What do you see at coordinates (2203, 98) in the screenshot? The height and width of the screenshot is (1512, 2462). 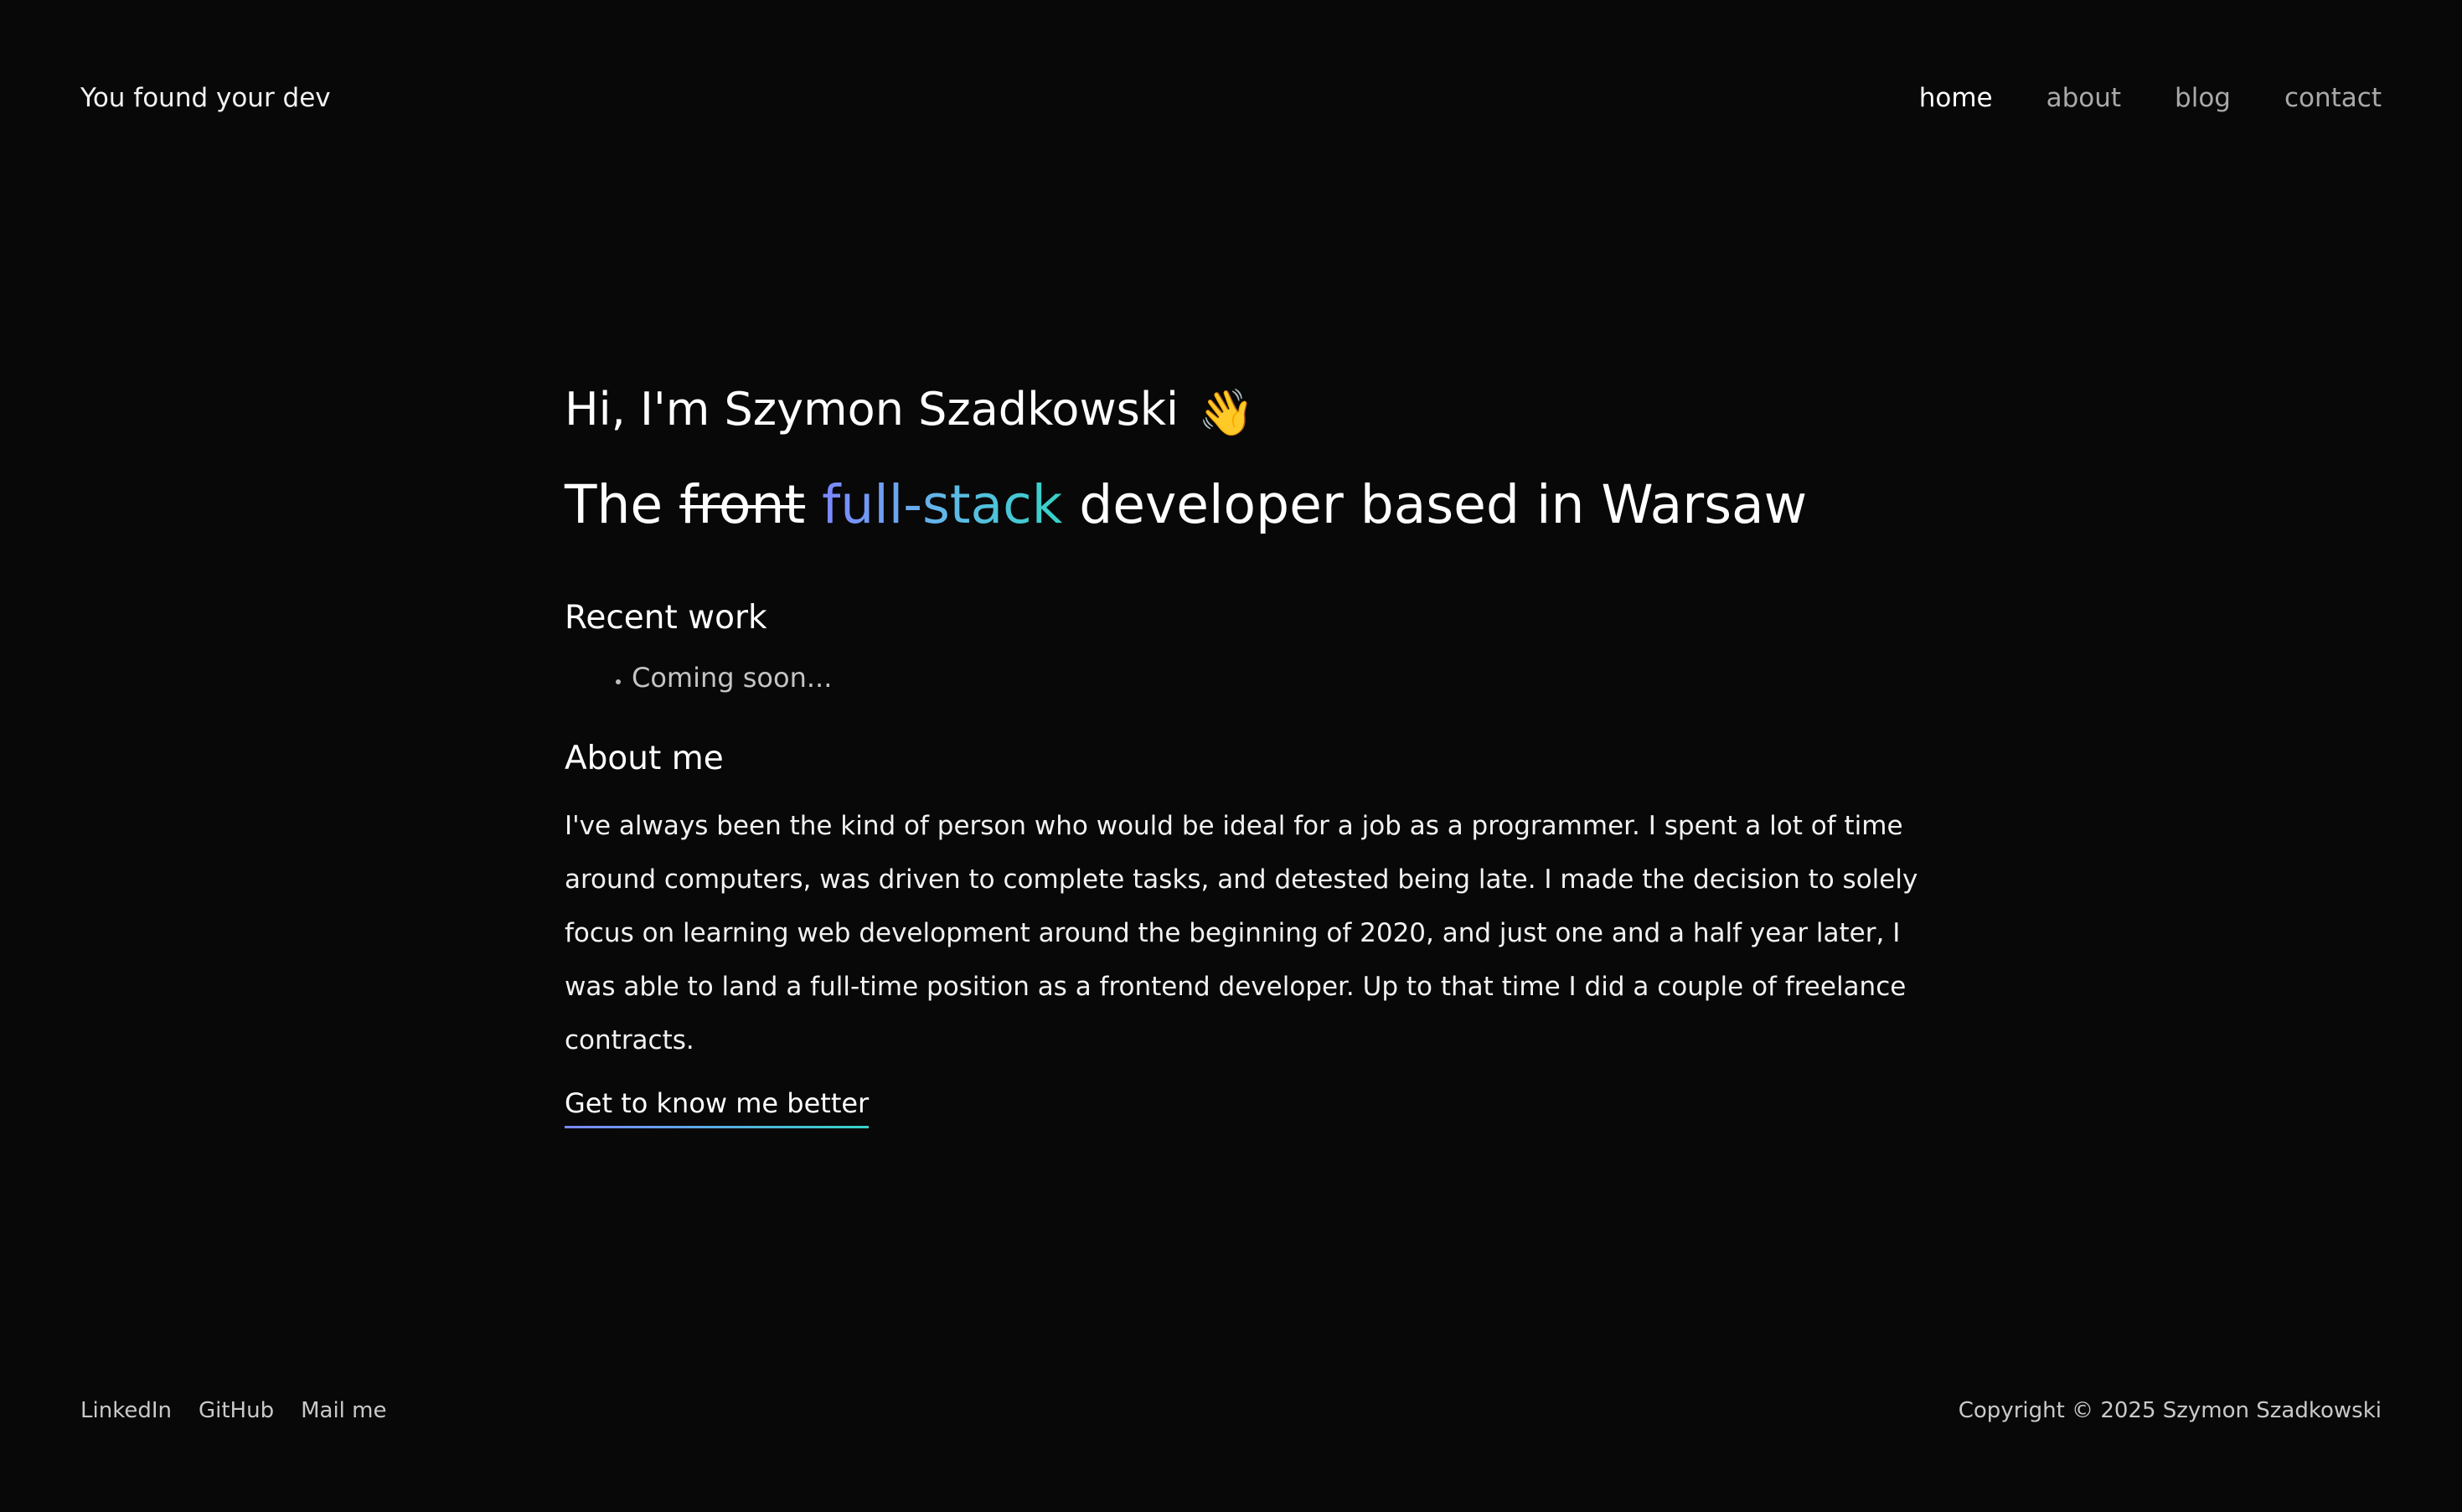 I see `nav-blog: blog` at bounding box center [2203, 98].